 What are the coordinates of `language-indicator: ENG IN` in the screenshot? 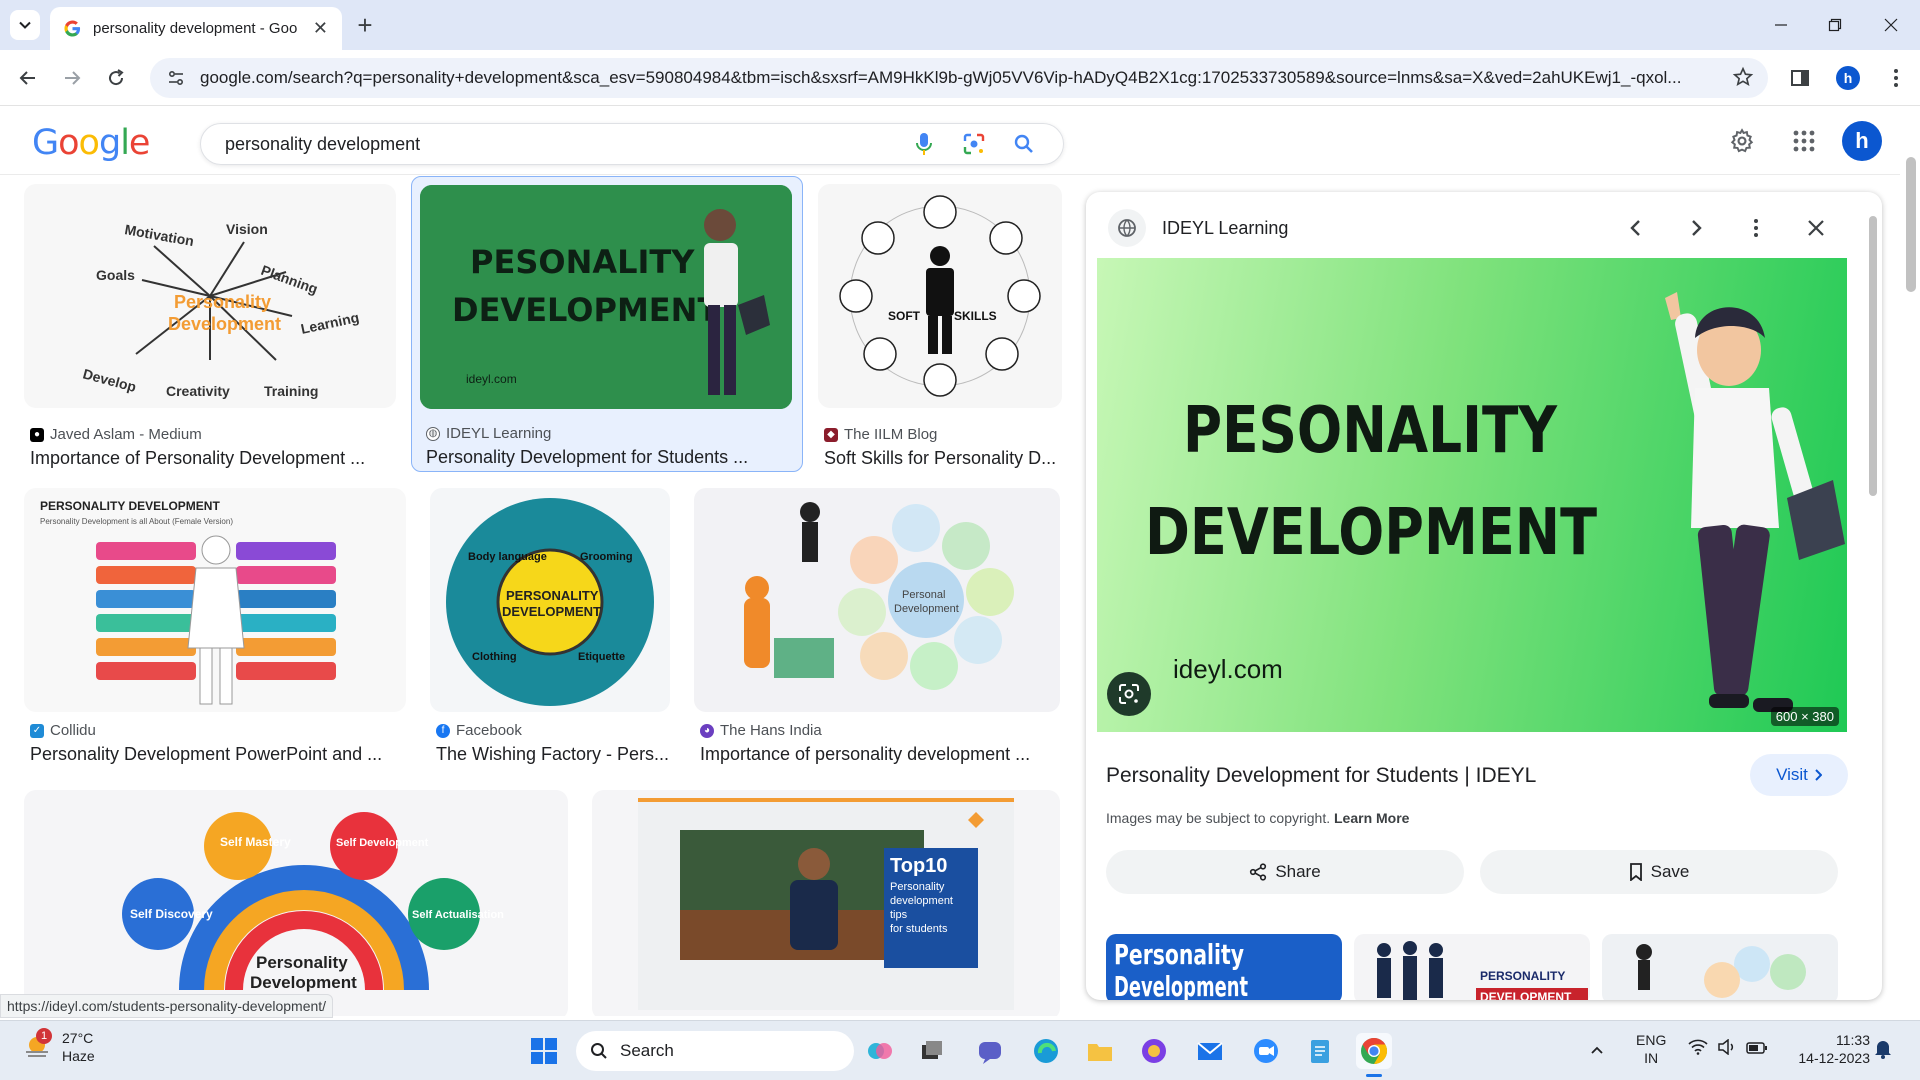 It's located at (1651, 1049).